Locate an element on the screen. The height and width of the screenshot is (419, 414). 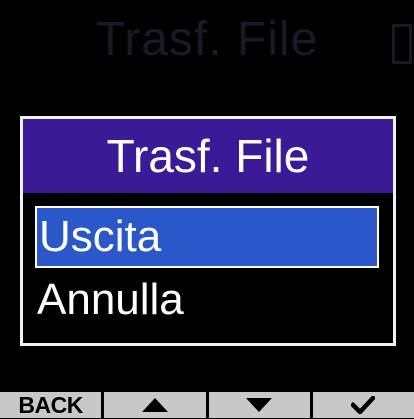
down-arrow-icon is located at coordinates (259, 405).